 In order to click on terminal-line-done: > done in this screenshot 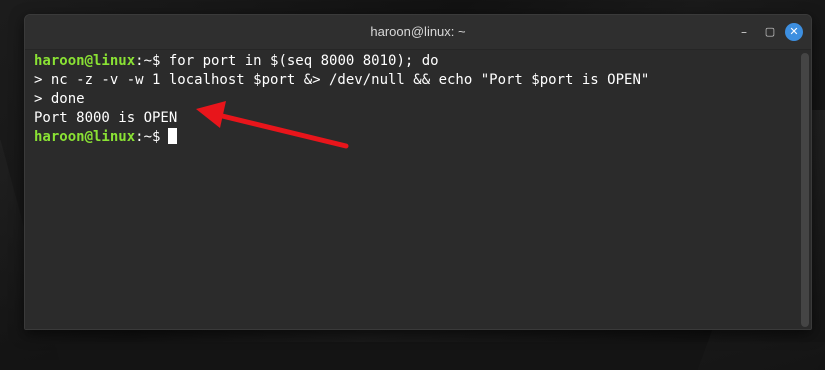, I will do `click(59, 99)`.